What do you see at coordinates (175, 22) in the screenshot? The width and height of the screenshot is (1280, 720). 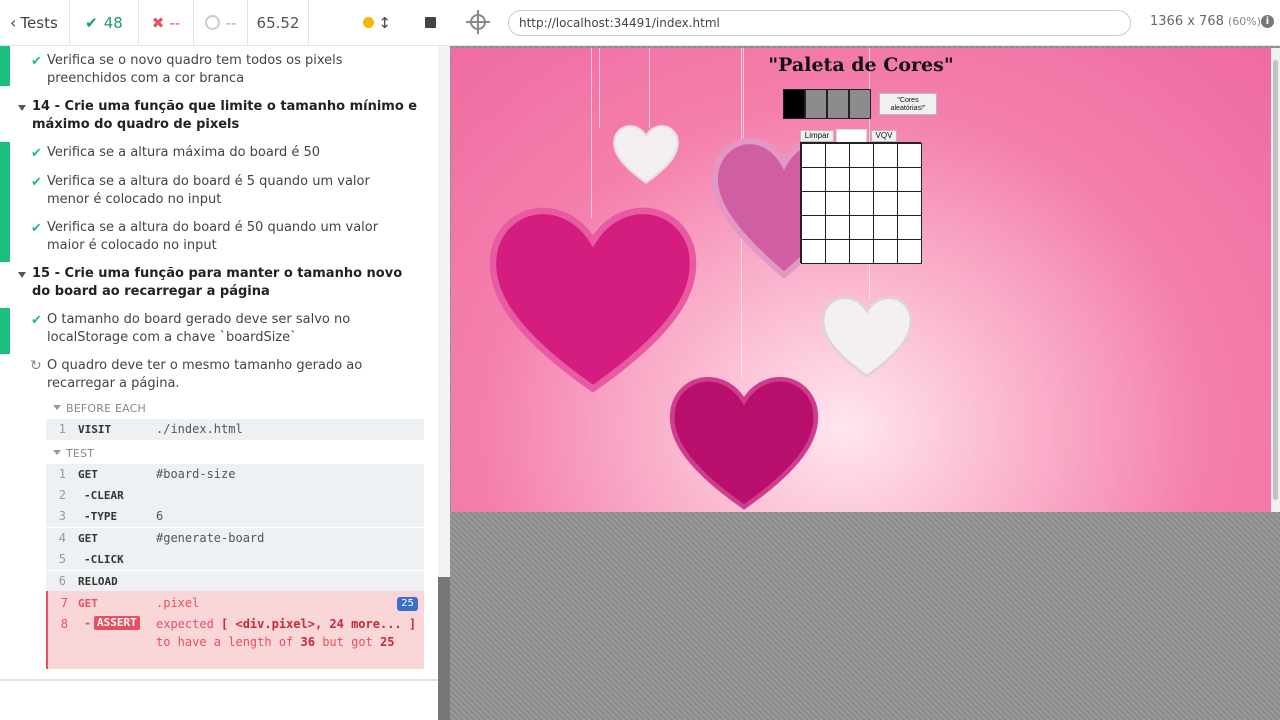 I see `failed-value: --` at bounding box center [175, 22].